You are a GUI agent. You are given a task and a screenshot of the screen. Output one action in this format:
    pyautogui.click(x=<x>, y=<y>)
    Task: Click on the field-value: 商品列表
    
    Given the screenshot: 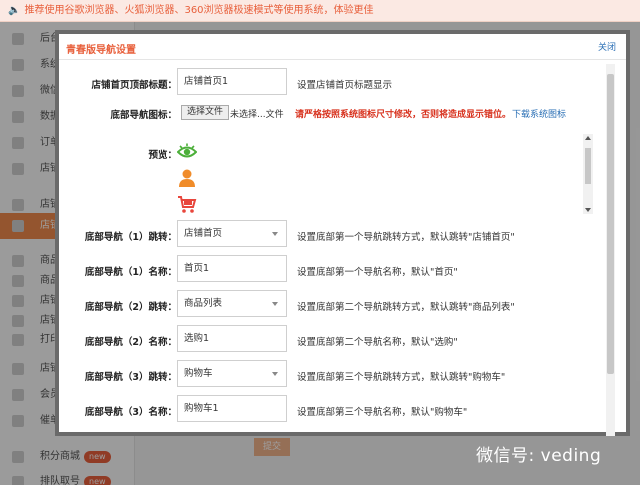 What is the action you would take?
    pyautogui.click(x=203, y=303)
    